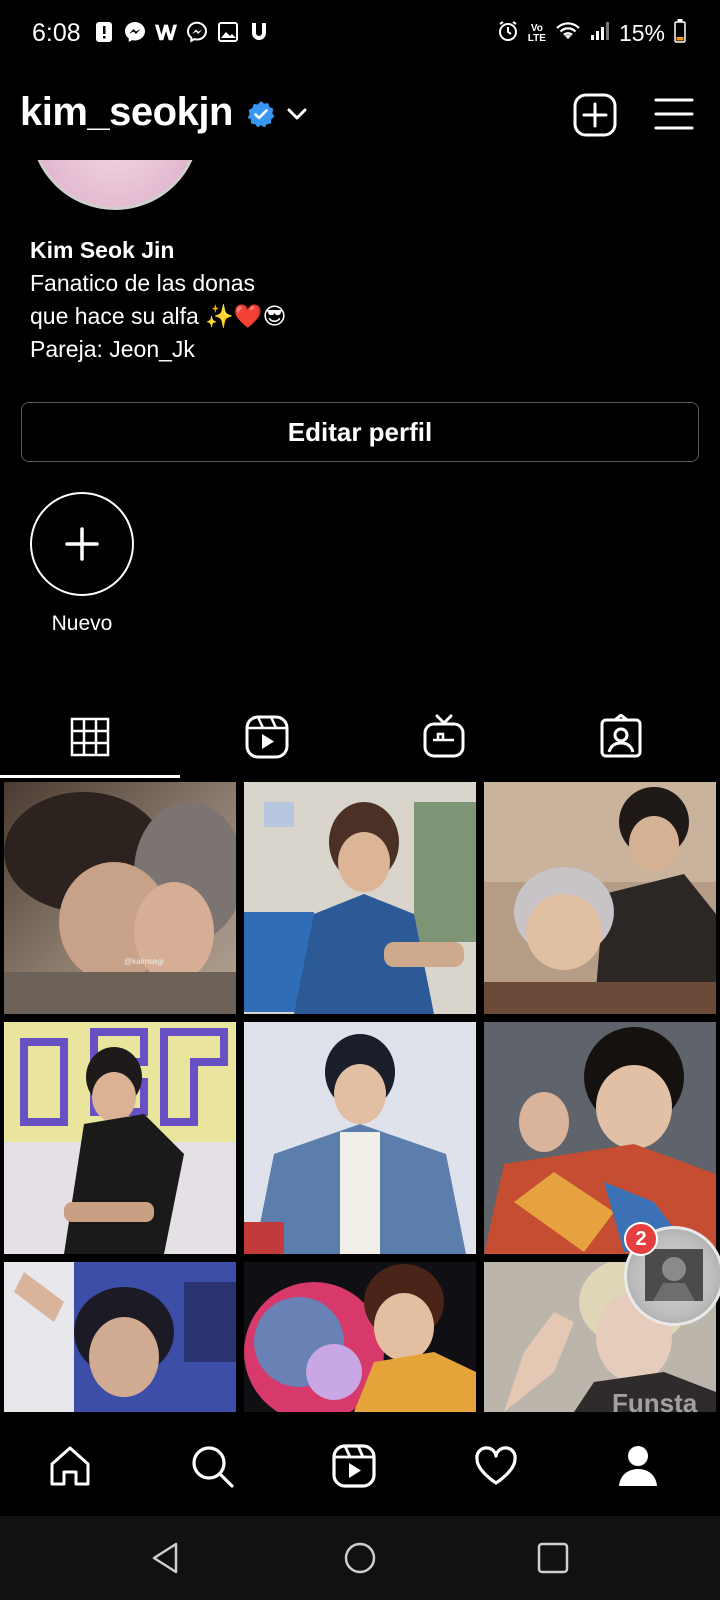 The image size is (720, 1600). Describe the element at coordinates (621, 736) in the screenshot. I see `tagged-tab` at that location.